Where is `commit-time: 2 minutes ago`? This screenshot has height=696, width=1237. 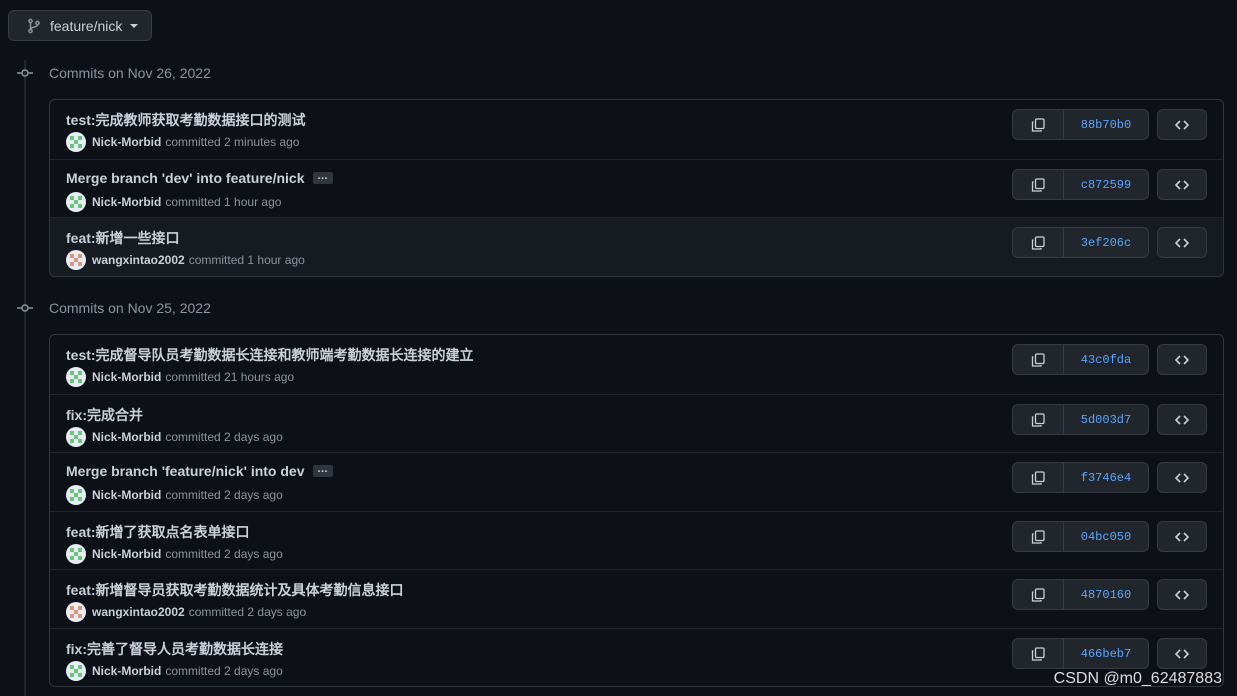
commit-time: 2 minutes ago is located at coordinates (262, 142).